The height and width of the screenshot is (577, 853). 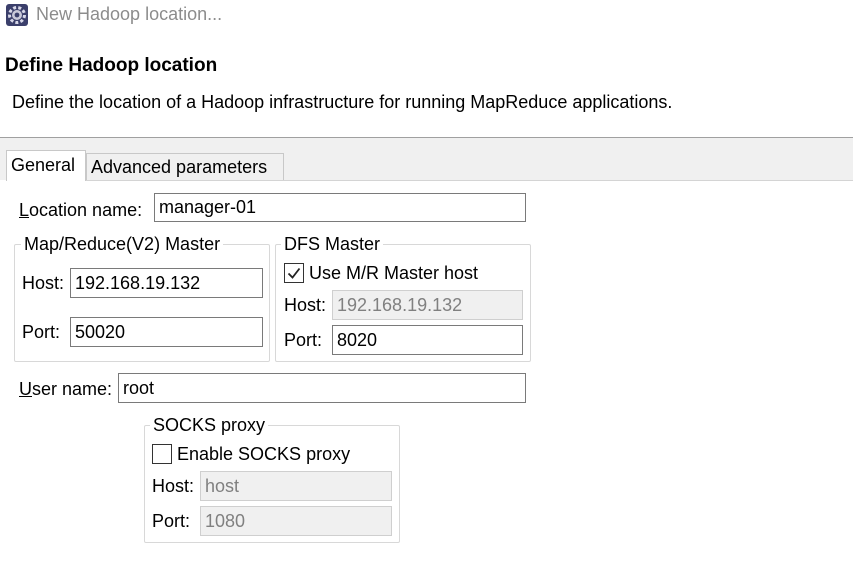 I want to click on mr-master-title: Map/Reduce(V2) Master, so click(x=122, y=244).